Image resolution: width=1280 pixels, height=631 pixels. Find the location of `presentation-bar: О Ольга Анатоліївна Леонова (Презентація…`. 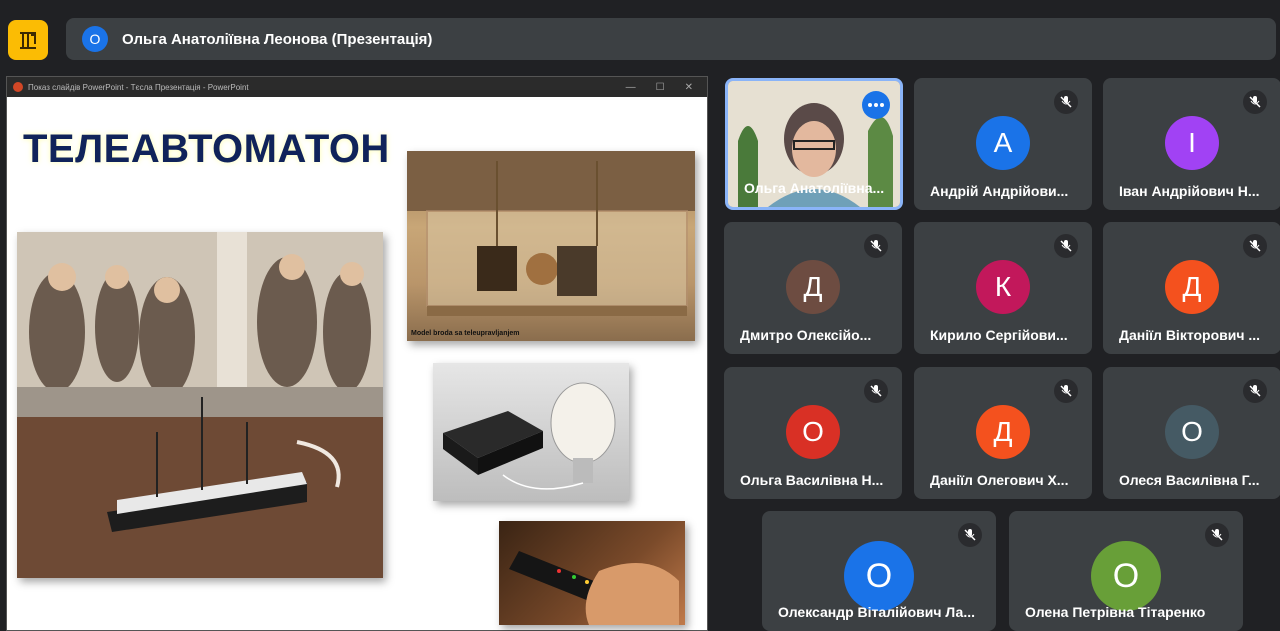

presentation-bar: О Ольга Анатоліївна Леонова (Презентація… is located at coordinates (671, 39).